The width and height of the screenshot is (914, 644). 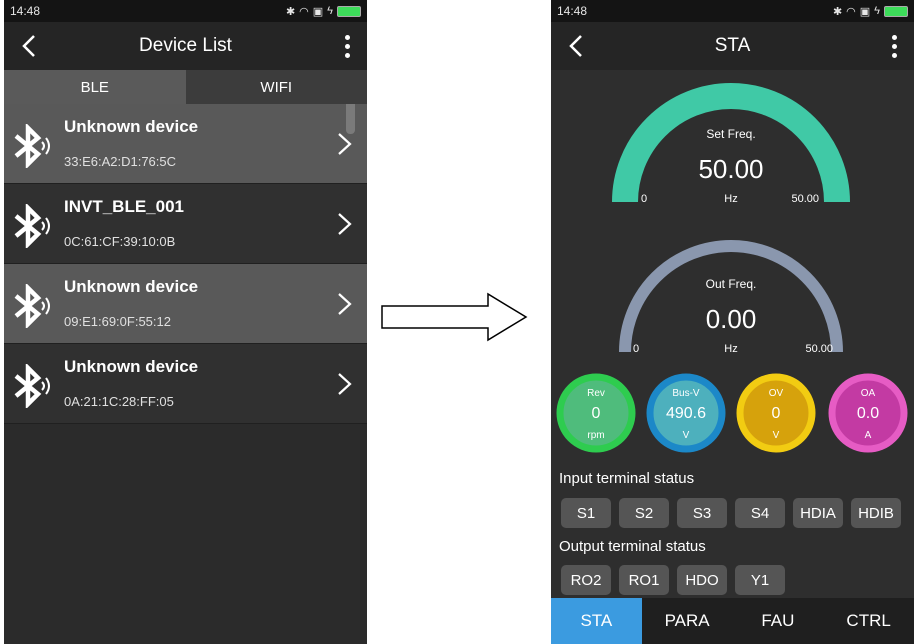 What do you see at coordinates (731, 296) in the screenshot?
I see `output-frequency-gauge: Out Freq. 0.00 Hz 0 50.00` at bounding box center [731, 296].